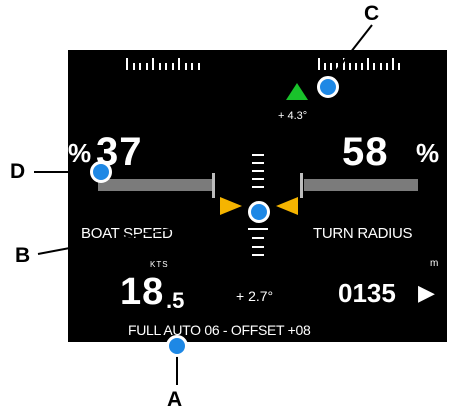 The width and height of the screenshot is (455, 415). Describe the element at coordinates (259, 212) in the screenshot. I see `callout-dot-b` at that location.